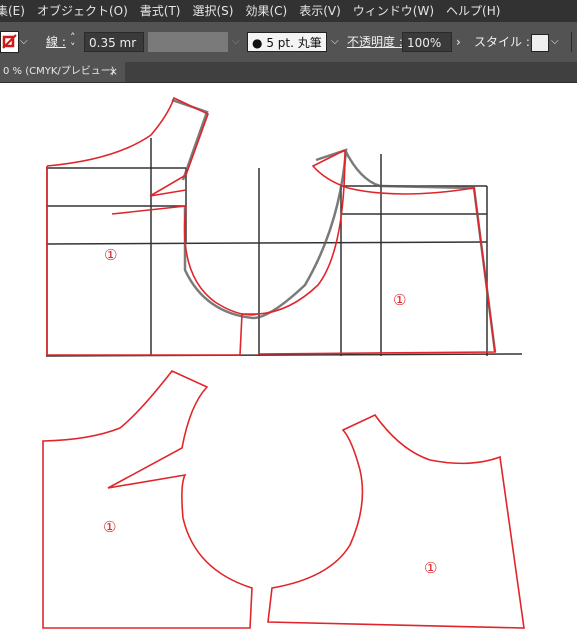 The width and height of the screenshot is (577, 644). What do you see at coordinates (502, 42) in the screenshot?
I see `style-label: スタイル :` at bounding box center [502, 42].